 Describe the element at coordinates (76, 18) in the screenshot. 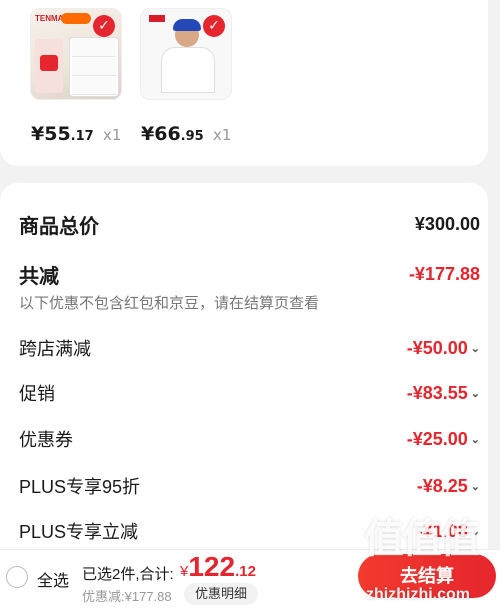

I see `promo-tag` at that location.